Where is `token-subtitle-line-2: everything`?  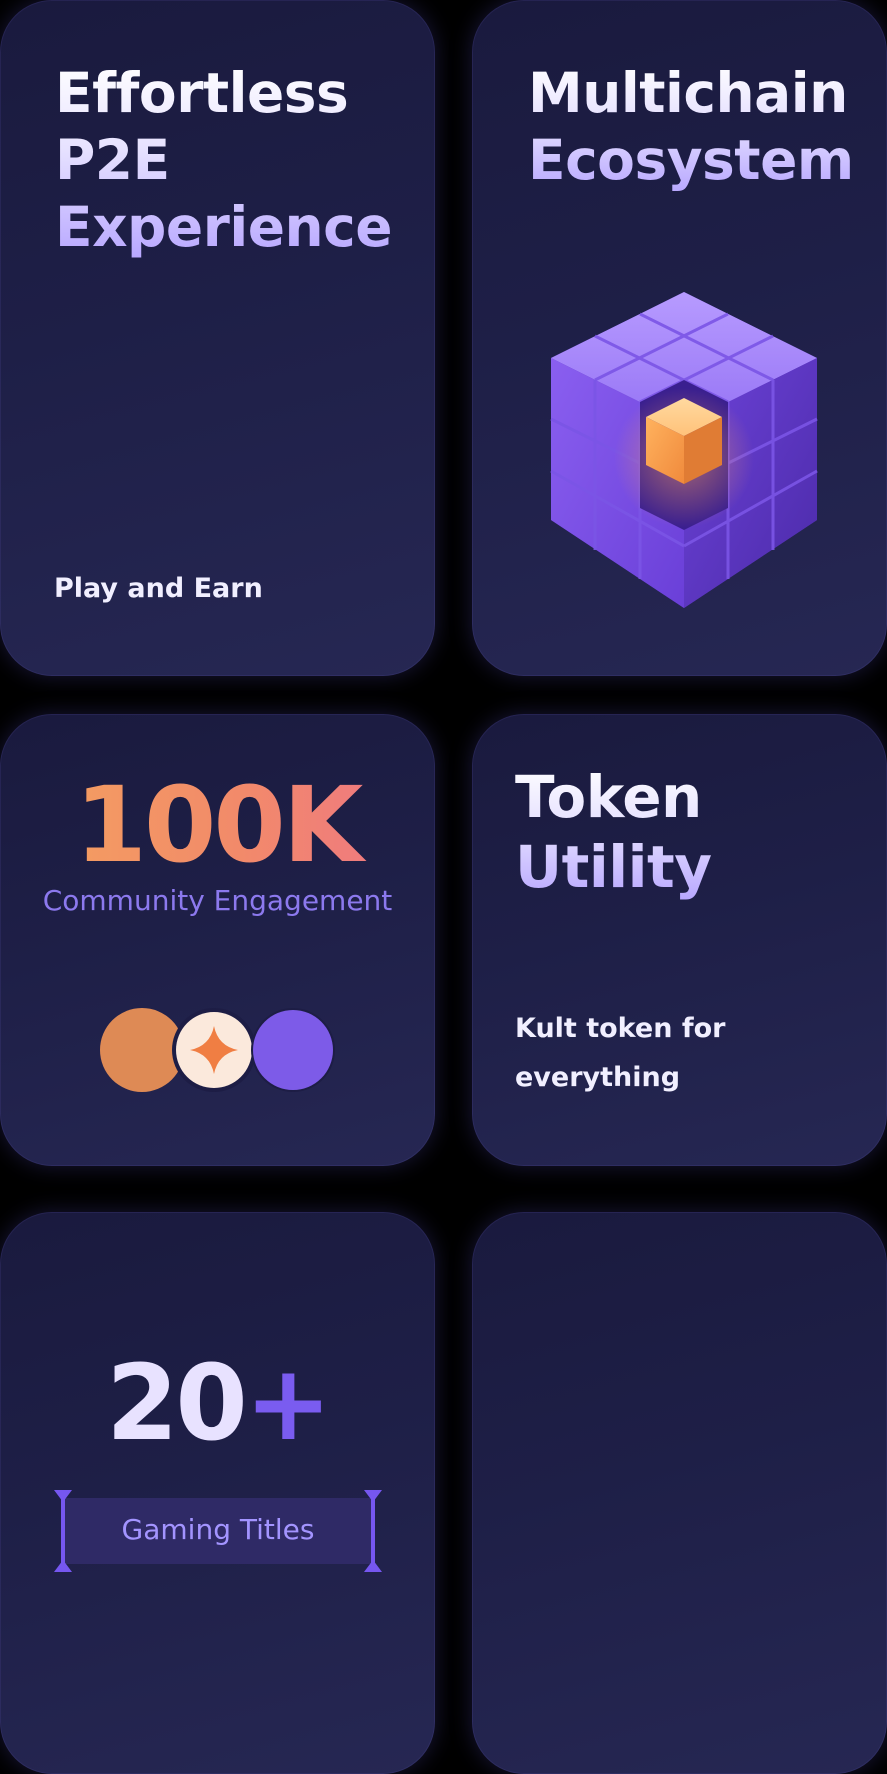
token-subtitle-line-2: everything is located at coordinates (598, 1077).